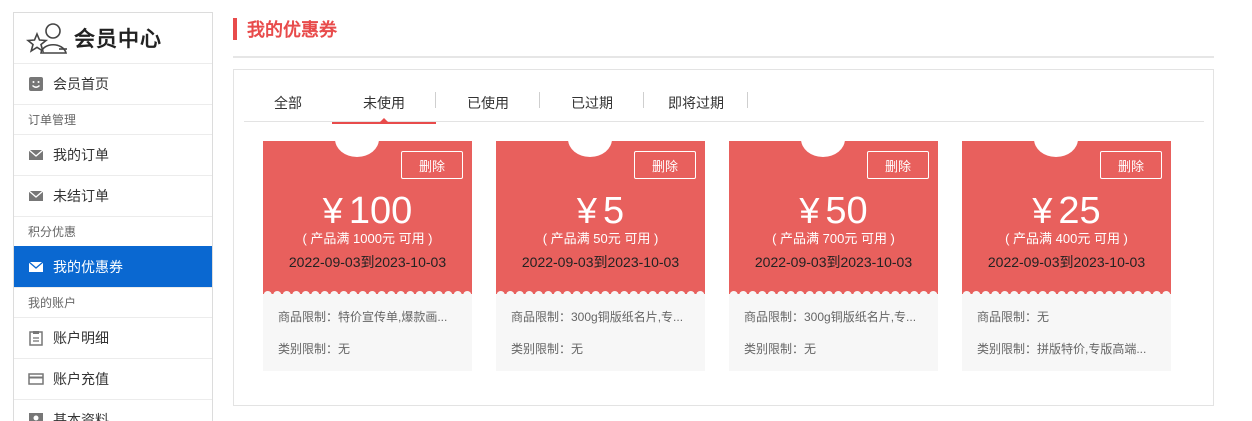  What do you see at coordinates (1066, 238) in the screenshot?
I see `coupon-condition: ( 产品满 400元 可用 )` at bounding box center [1066, 238].